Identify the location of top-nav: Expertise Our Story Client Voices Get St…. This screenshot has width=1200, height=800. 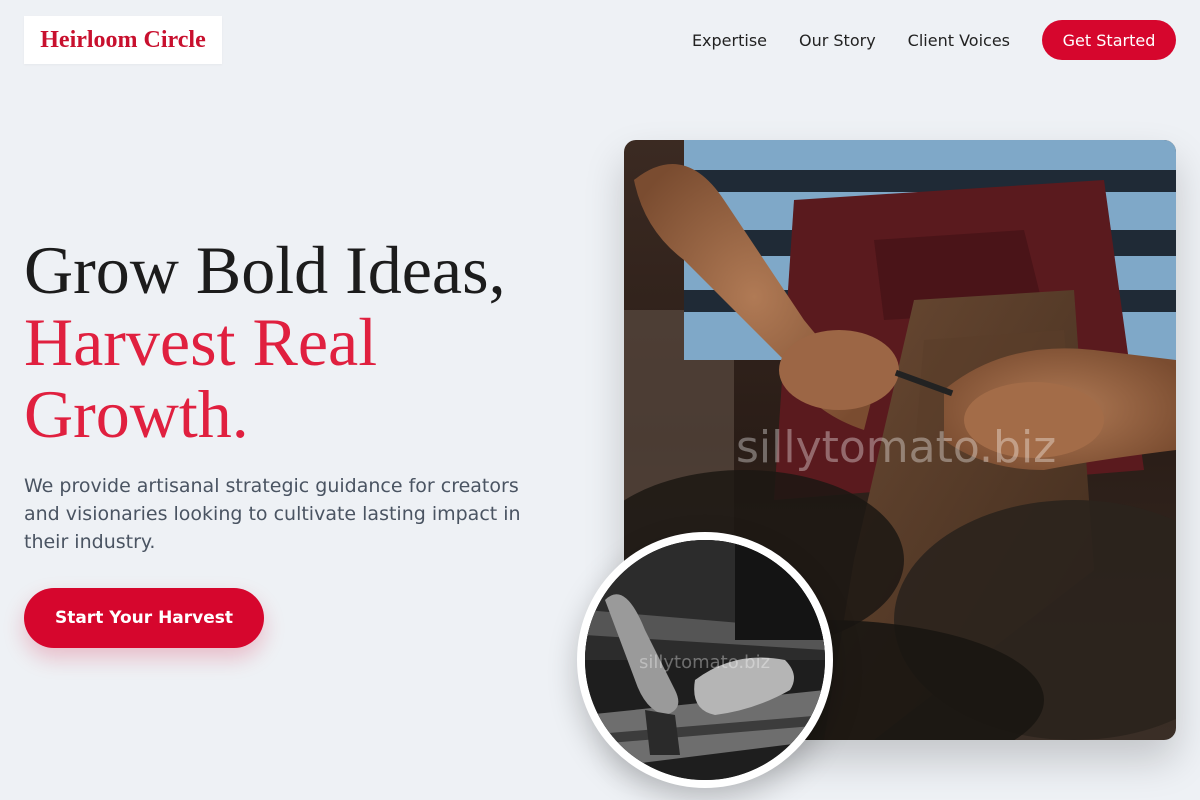
(934, 40).